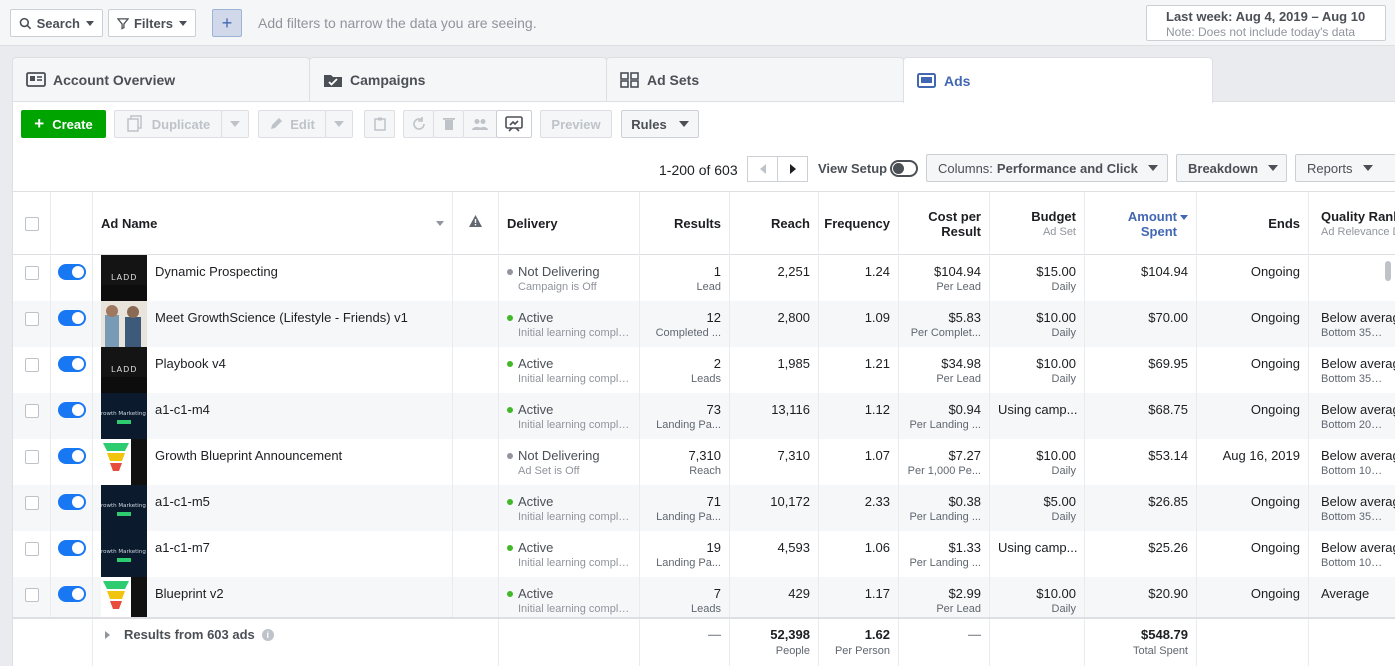  Describe the element at coordinates (418, 124) in the screenshot. I see `restore-button` at that location.